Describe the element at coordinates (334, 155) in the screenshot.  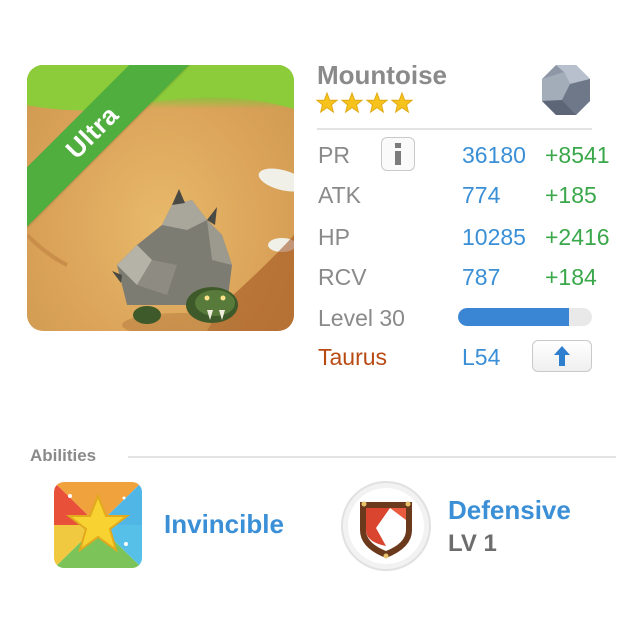
I see `pr-label: PR` at that location.